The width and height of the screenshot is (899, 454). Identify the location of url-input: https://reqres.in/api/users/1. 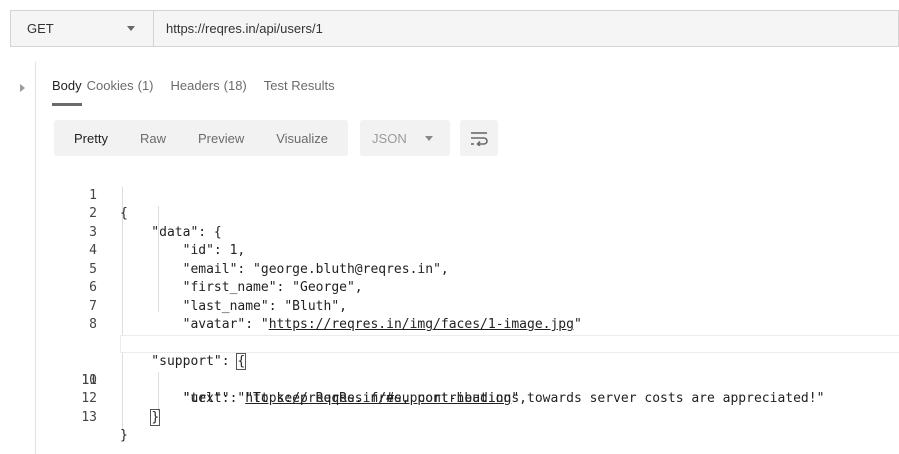
(526, 28).